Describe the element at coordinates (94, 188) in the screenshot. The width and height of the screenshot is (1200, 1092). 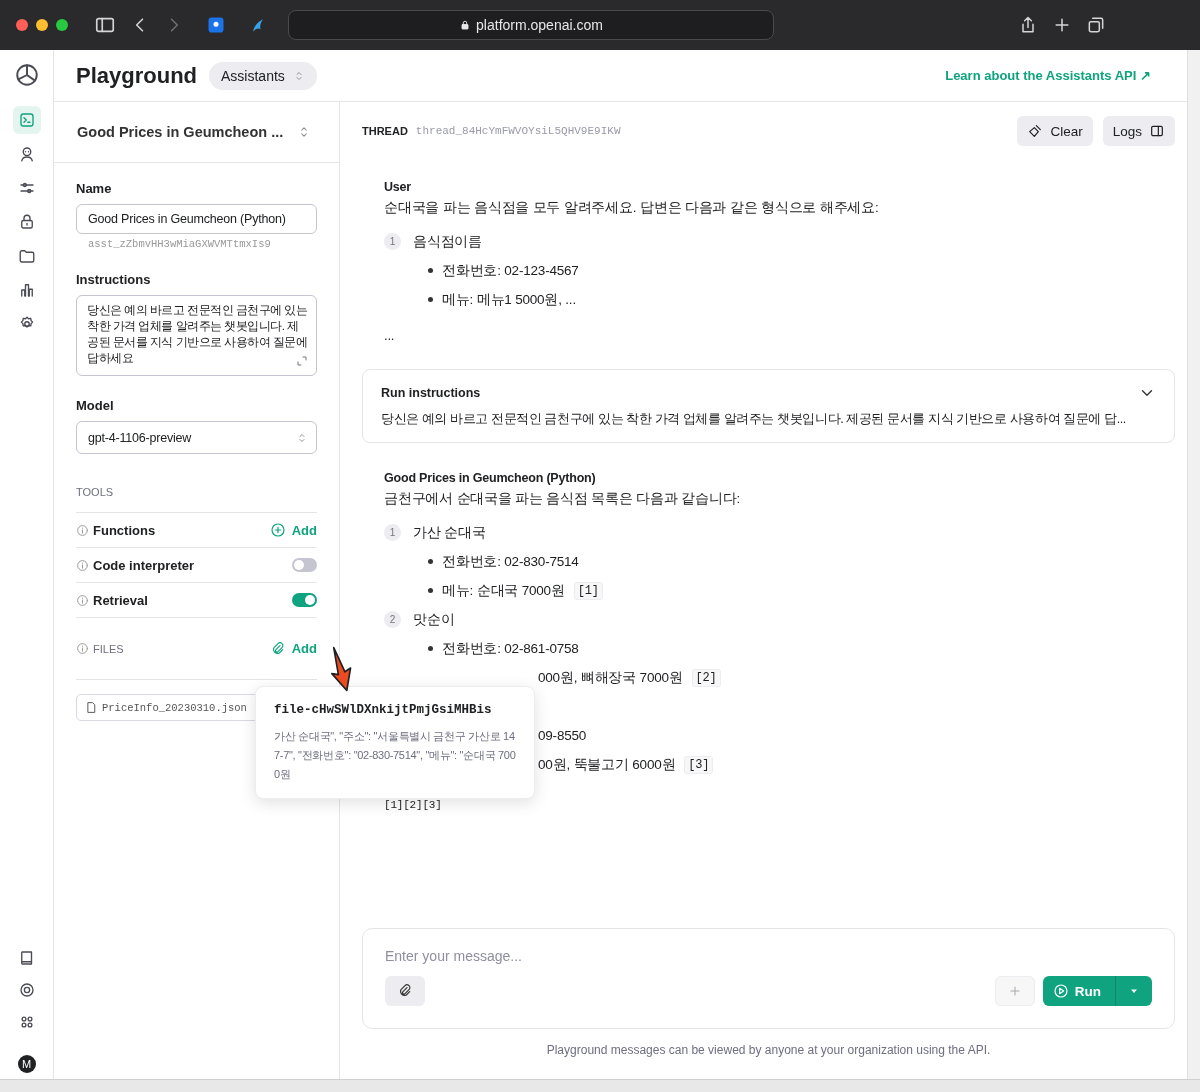
I see `field-label: Name` at that location.